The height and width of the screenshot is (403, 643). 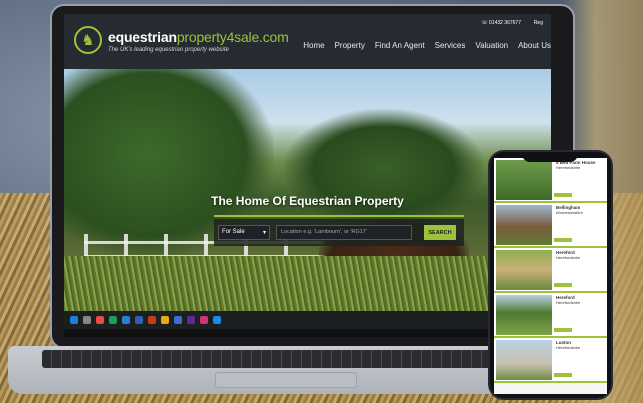 I want to click on outlook-icon, so click(x=178, y=320).